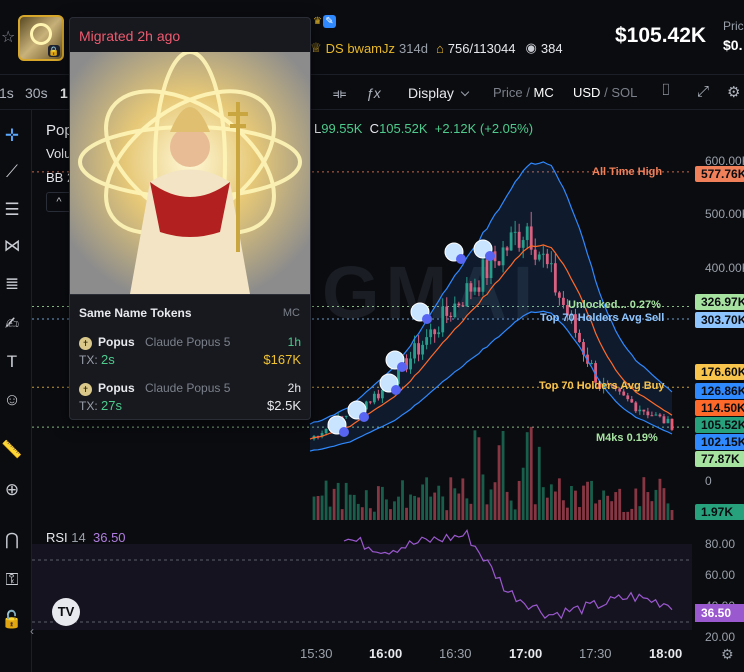  Describe the element at coordinates (12, 400) in the screenshot. I see `emoji-icon: ☺` at that location.